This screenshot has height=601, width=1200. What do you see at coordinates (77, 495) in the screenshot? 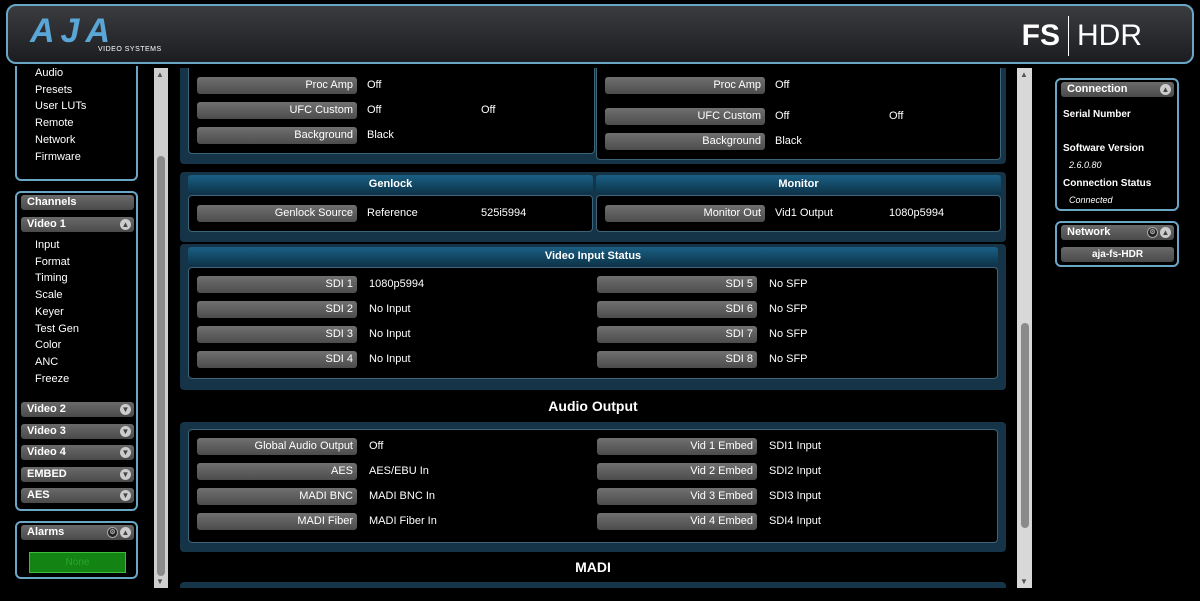
I see `section-toggle-aes: AES ▼` at bounding box center [77, 495].